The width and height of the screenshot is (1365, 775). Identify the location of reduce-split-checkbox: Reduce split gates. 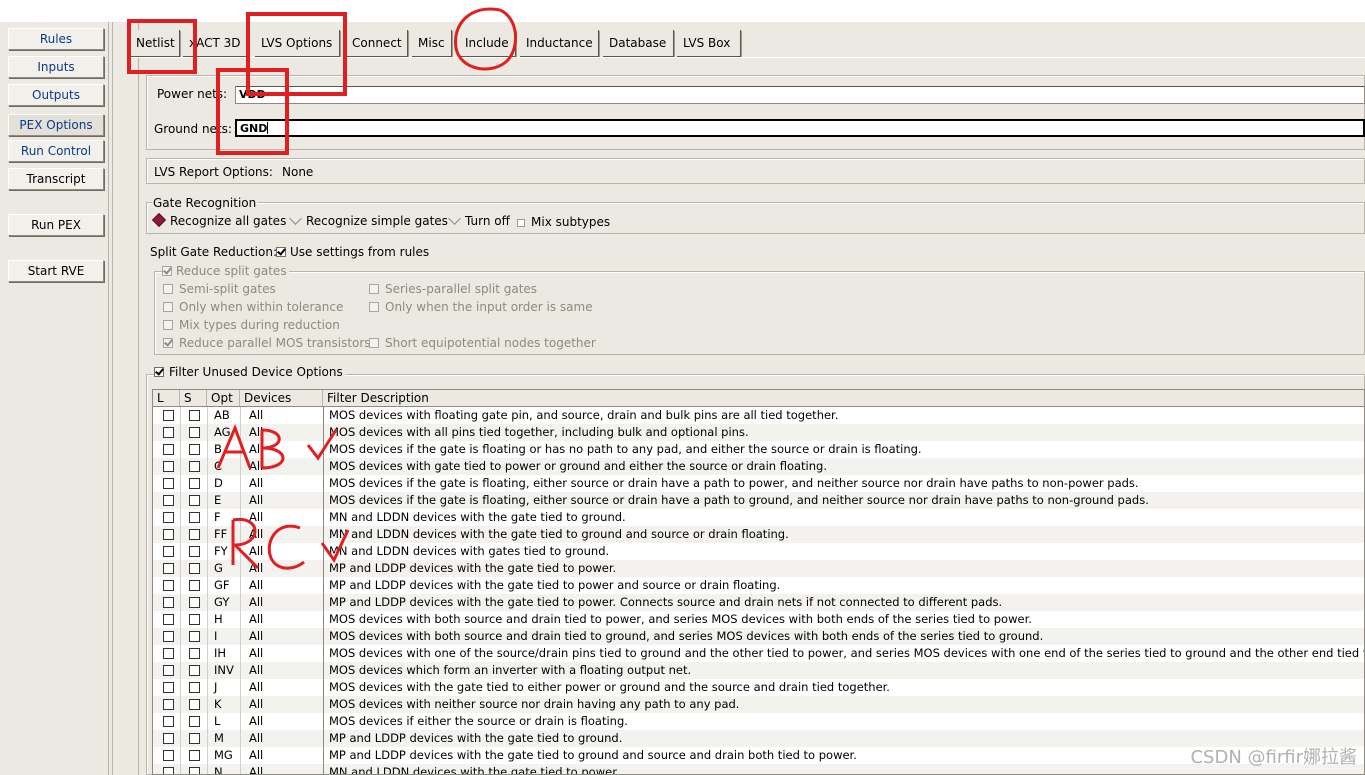
(225, 271).